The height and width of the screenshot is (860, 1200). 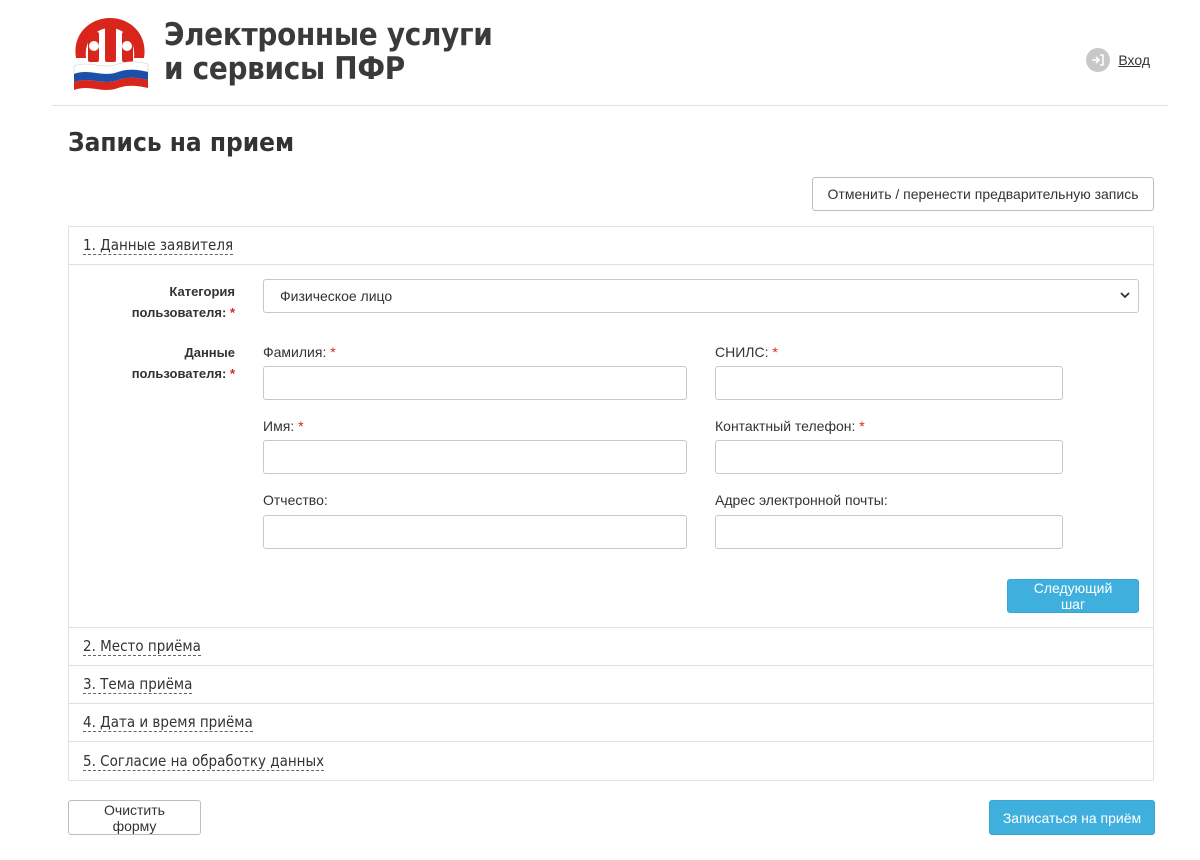 What do you see at coordinates (299, 352) in the screenshot?
I see `lastname-label: Фамилия: *` at bounding box center [299, 352].